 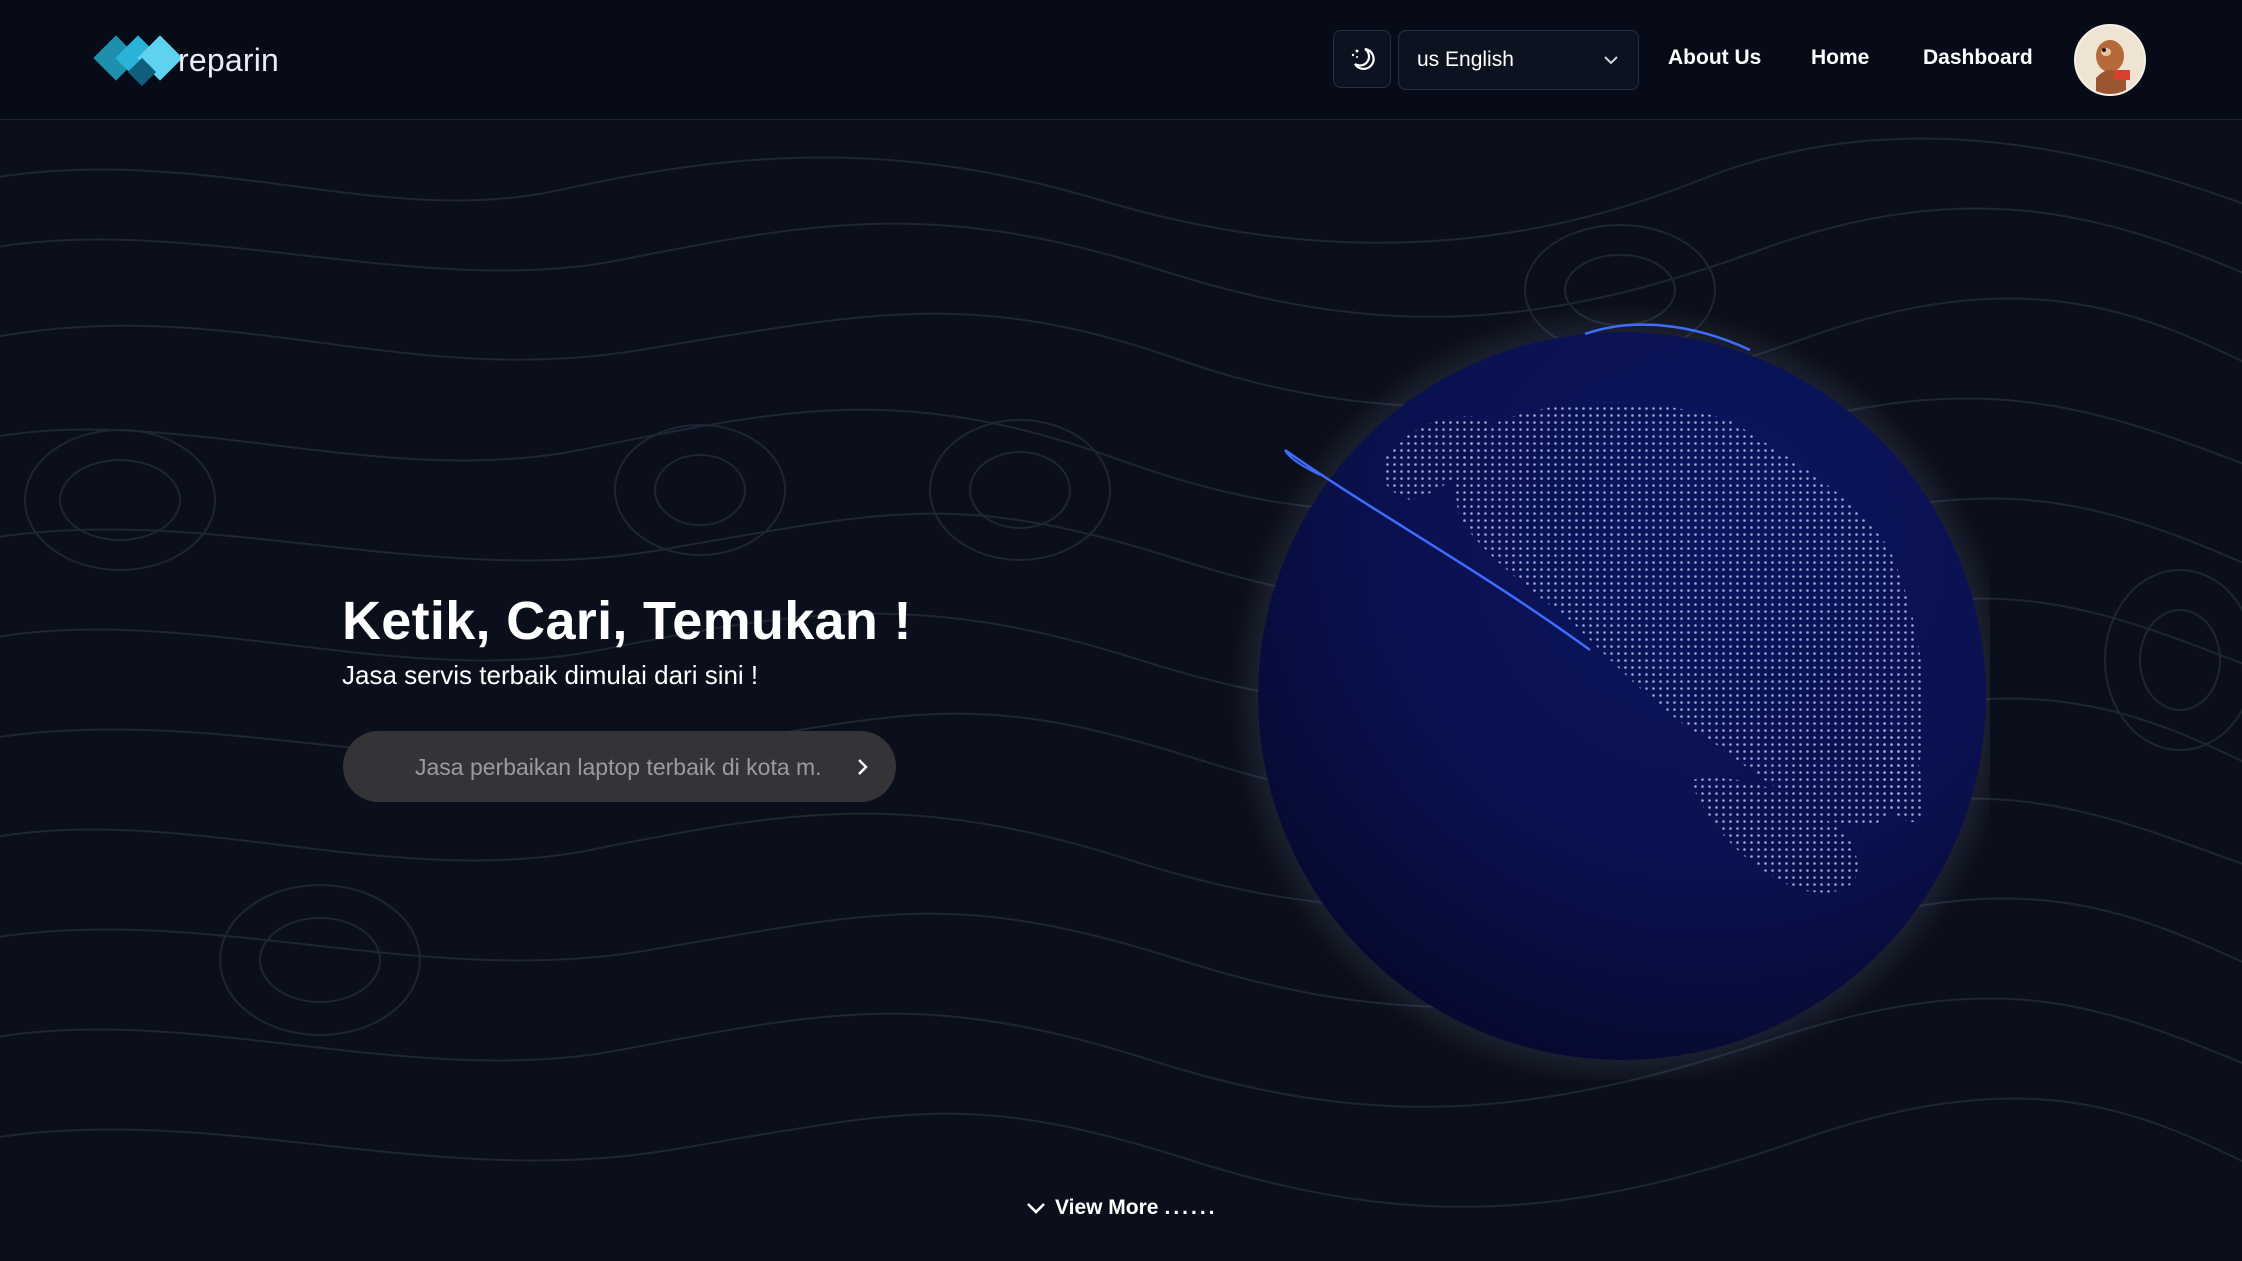 I want to click on moon-sun-icon, so click(x=1363, y=58).